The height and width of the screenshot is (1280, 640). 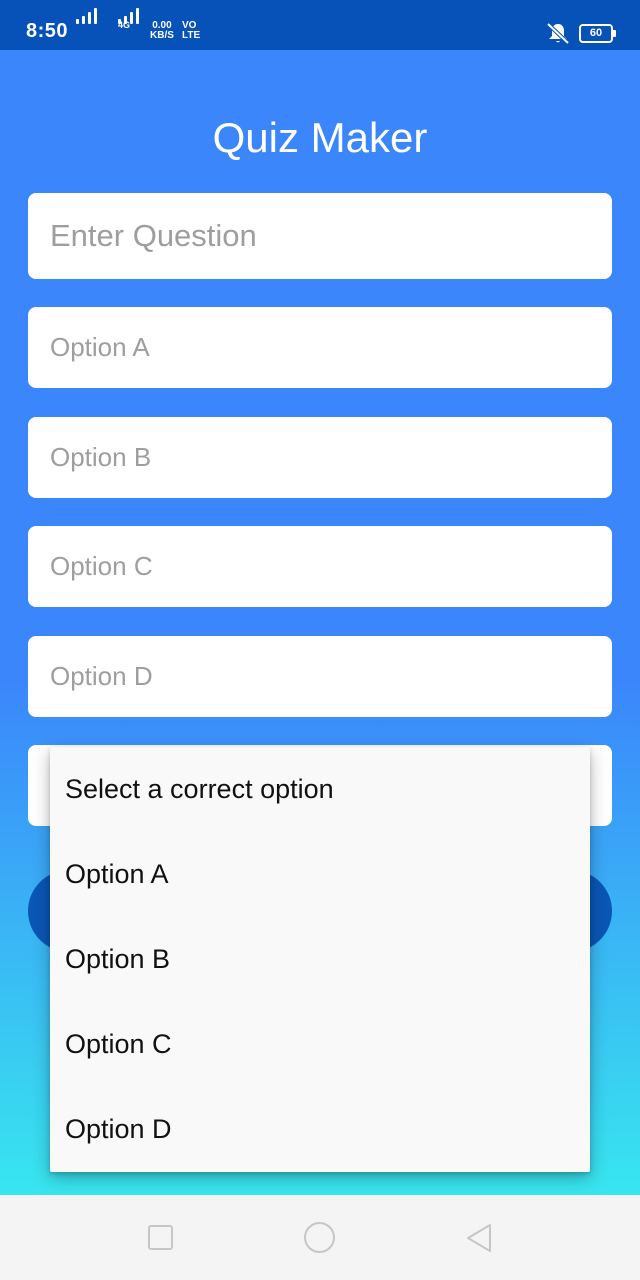 What do you see at coordinates (162, 35) in the screenshot?
I see `network-speed-unit: KB/S` at bounding box center [162, 35].